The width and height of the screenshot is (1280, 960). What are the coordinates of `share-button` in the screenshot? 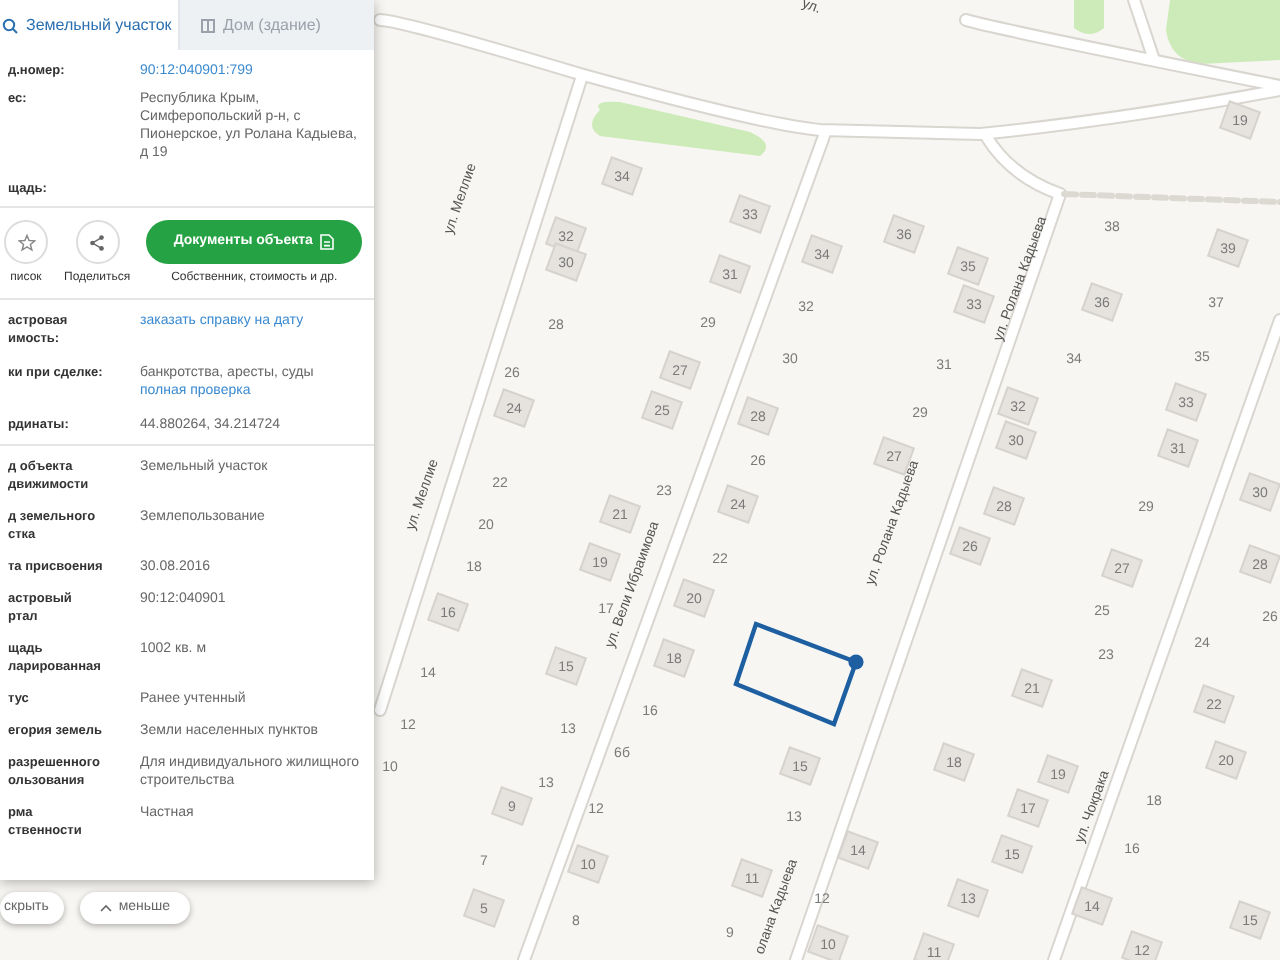 It's located at (97, 242).